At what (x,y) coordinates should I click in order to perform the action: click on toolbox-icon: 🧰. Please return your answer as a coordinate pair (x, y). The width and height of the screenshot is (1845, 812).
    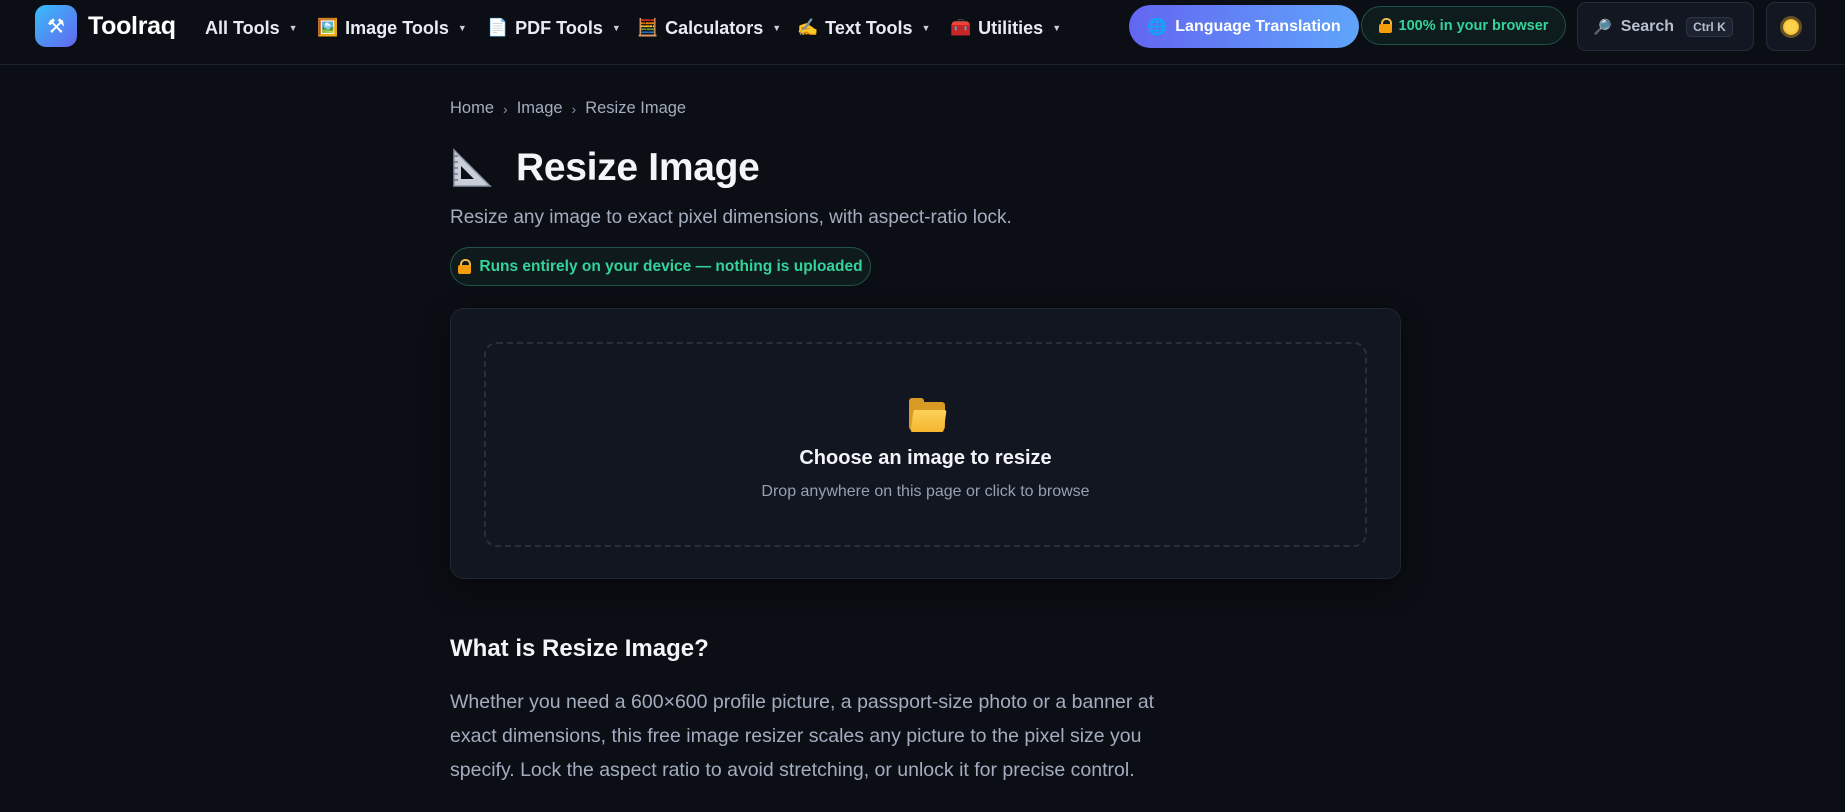
    Looking at the image, I should click on (961, 28).